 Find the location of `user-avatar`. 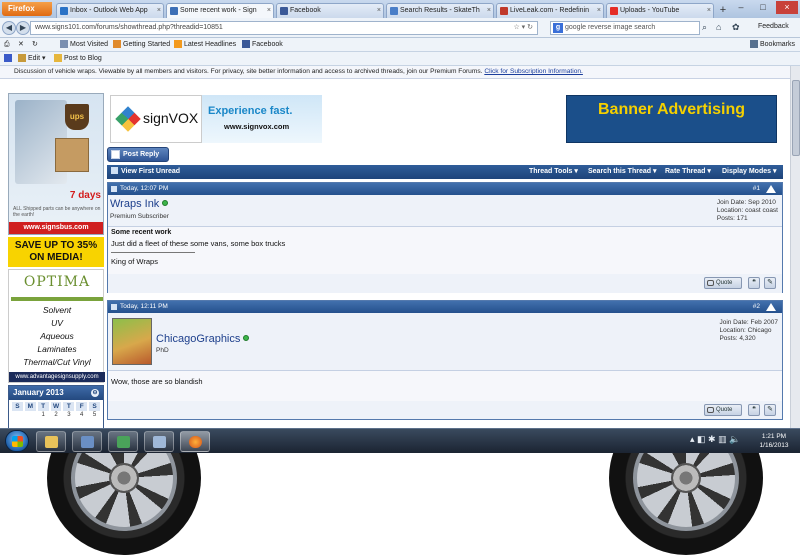

user-avatar is located at coordinates (132, 341).